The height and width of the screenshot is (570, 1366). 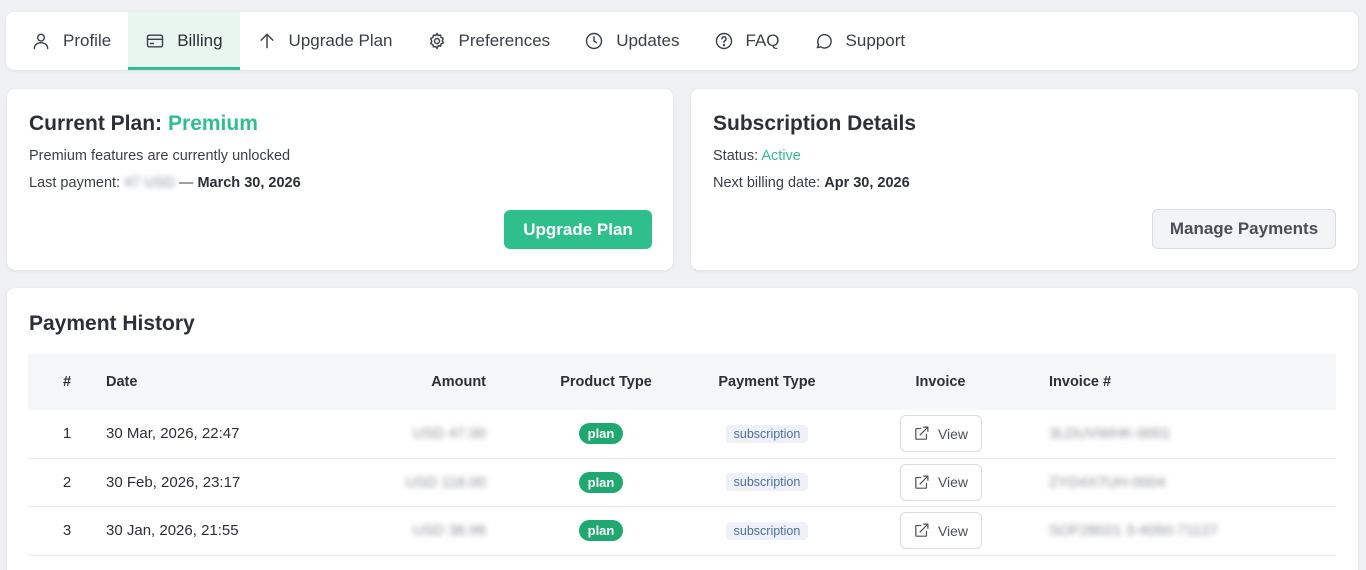 I want to click on row-amount: USD 118.00, so click(x=445, y=482).